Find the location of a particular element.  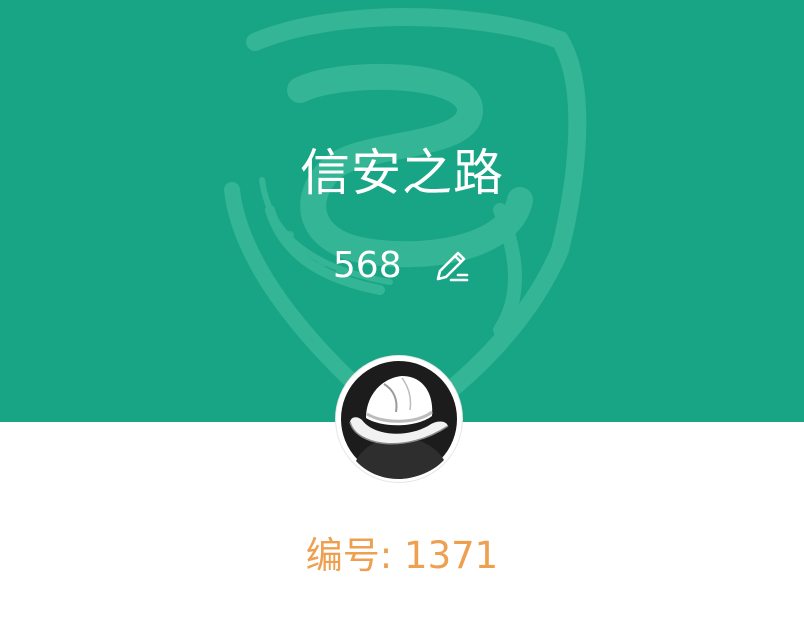

count-row: 568 is located at coordinates (402, 265).